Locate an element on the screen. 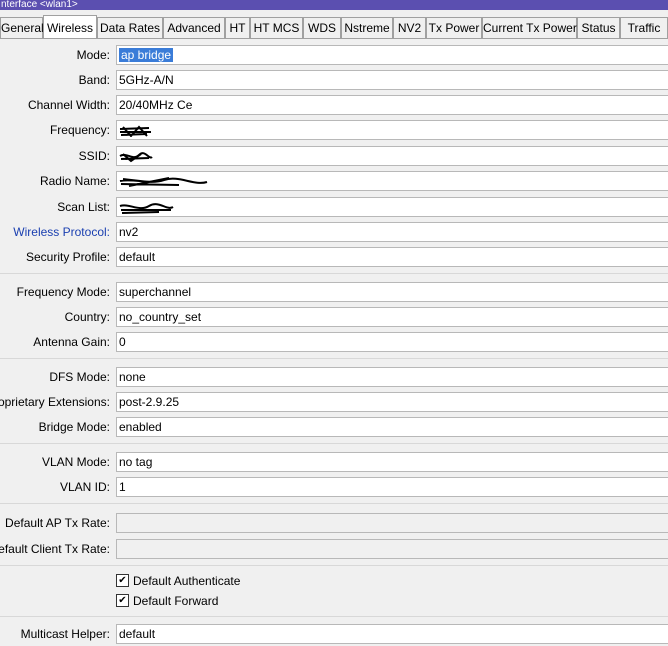 Image resolution: width=668 pixels, height=646 pixels. bridge-mode-select: enabled is located at coordinates (392, 427).